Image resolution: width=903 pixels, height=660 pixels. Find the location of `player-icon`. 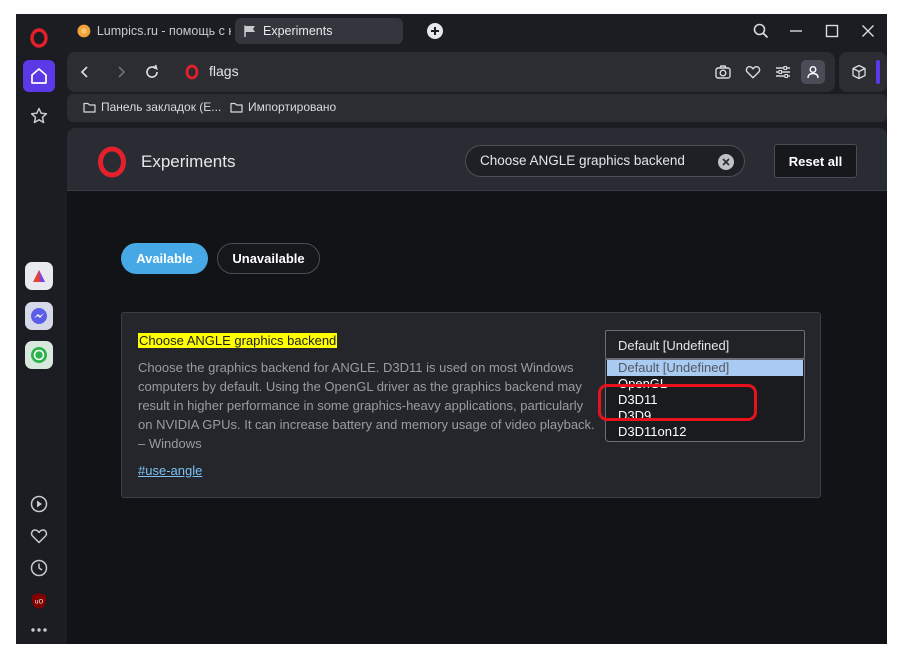

player-icon is located at coordinates (39, 504).